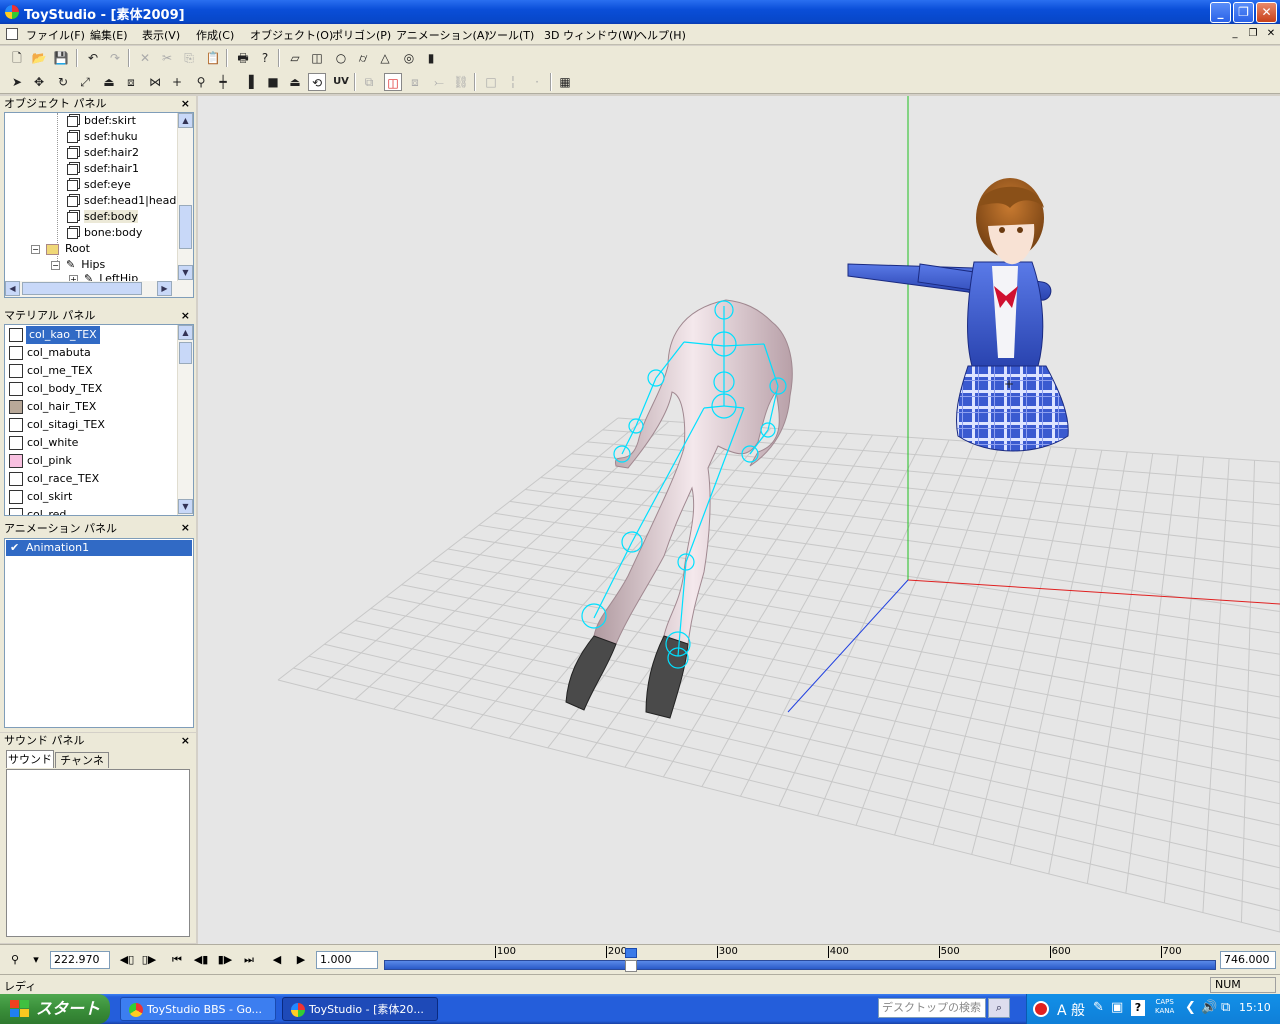 This screenshot has height=1024, width=1280. What do you see at coordinates (185, 197) in the screenshot?
I see `object-tree-vscroll: ▲ ▼` at bounding box center [185, 197].